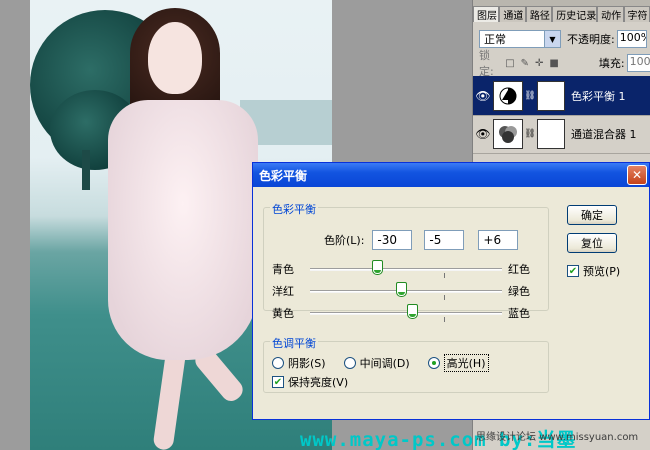 Image resolution: width=650 pixels, height=450 pixels. What do you see at coordinates (519, 269) in the screenshot?
I see `slider-right-label: 红色` at bounding box center [519, 269].